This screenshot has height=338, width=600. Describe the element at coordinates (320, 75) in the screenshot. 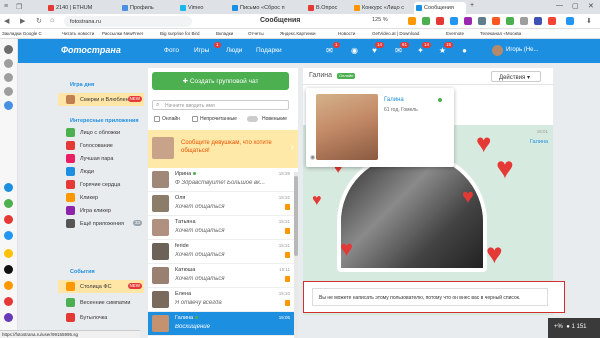

I see `chat-contact-name: Галина` at that location.